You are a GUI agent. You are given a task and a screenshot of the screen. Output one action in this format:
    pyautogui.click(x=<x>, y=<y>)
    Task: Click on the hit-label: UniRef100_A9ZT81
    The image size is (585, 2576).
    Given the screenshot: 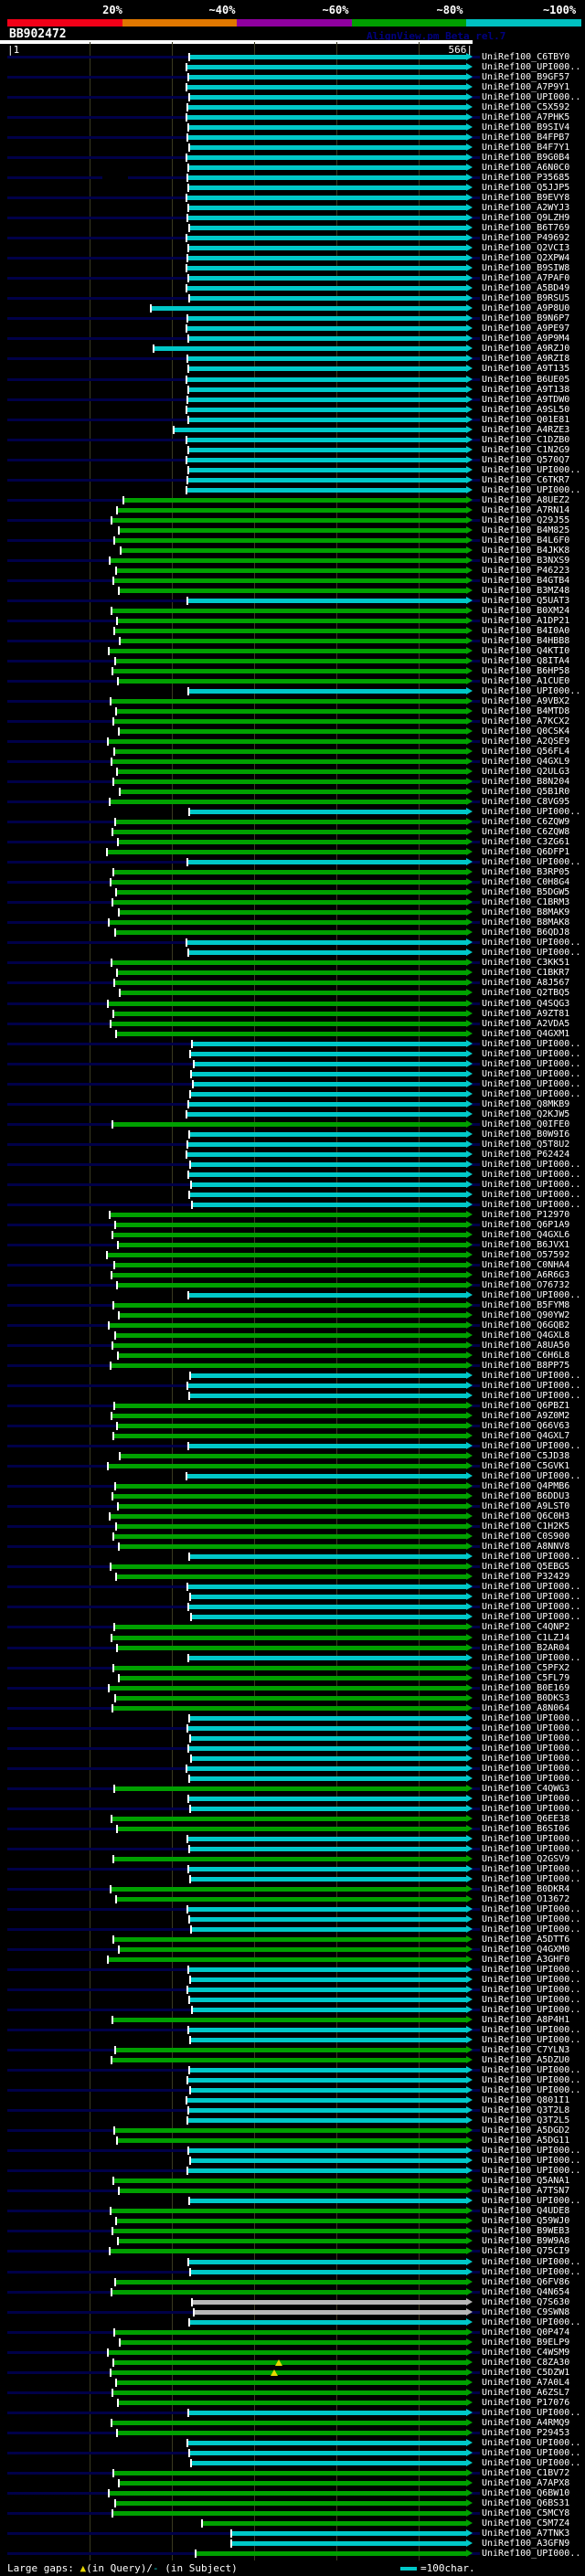 What is the action you would take?
    pyautogui.click(x=525, y=1014)
    